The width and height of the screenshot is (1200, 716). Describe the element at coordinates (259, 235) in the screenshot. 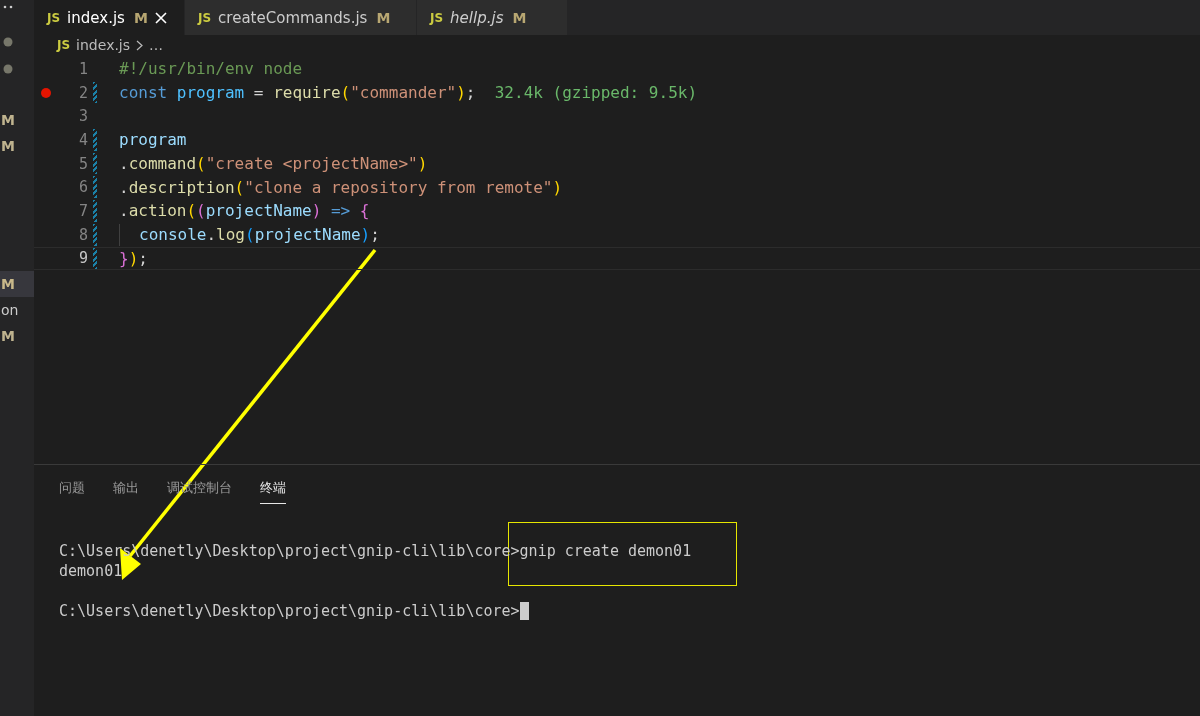

I see `code-line: console.log(projectName);` at that location.